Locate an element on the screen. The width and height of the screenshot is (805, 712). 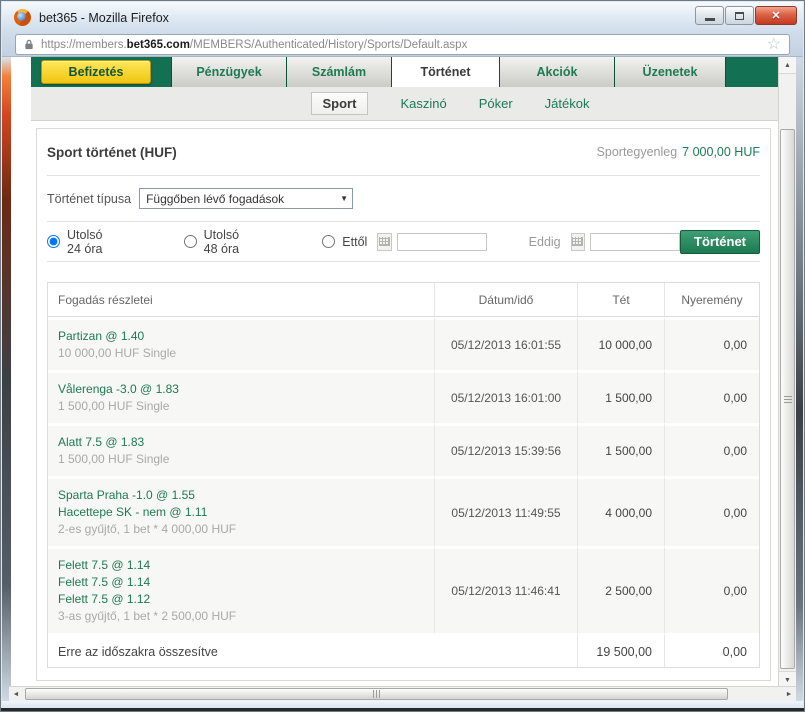
close-button: ✕ is located at coordinates (776, 15).